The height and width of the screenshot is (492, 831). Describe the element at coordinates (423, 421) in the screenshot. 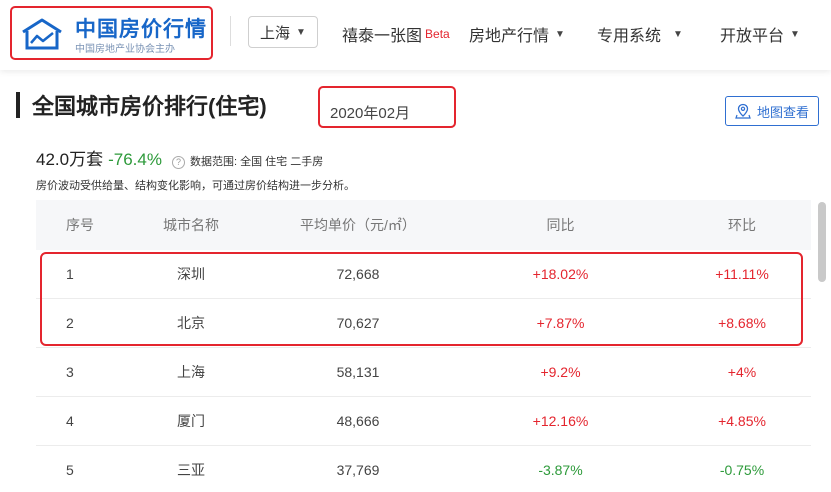

I see `table-row: 4 厦门 48,666 +12.16% +4.85%` at that location.